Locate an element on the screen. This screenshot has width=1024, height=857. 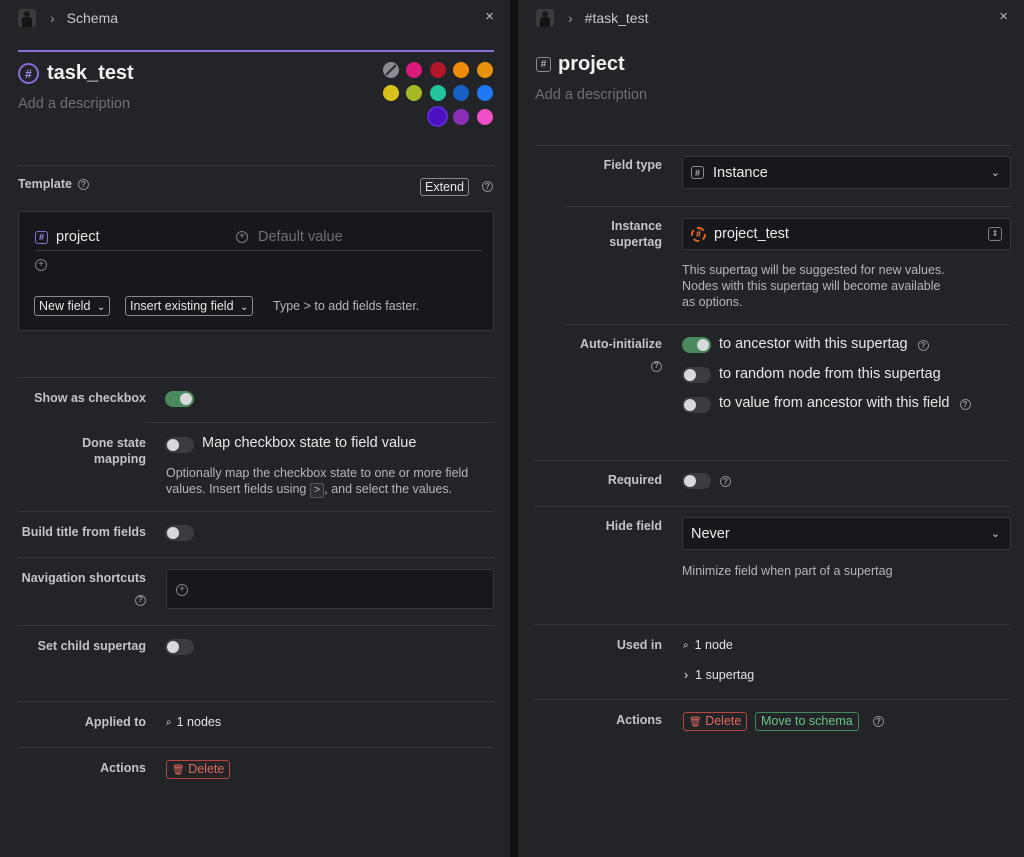
hide-field-value: Never is located at coordinates (710, 533).